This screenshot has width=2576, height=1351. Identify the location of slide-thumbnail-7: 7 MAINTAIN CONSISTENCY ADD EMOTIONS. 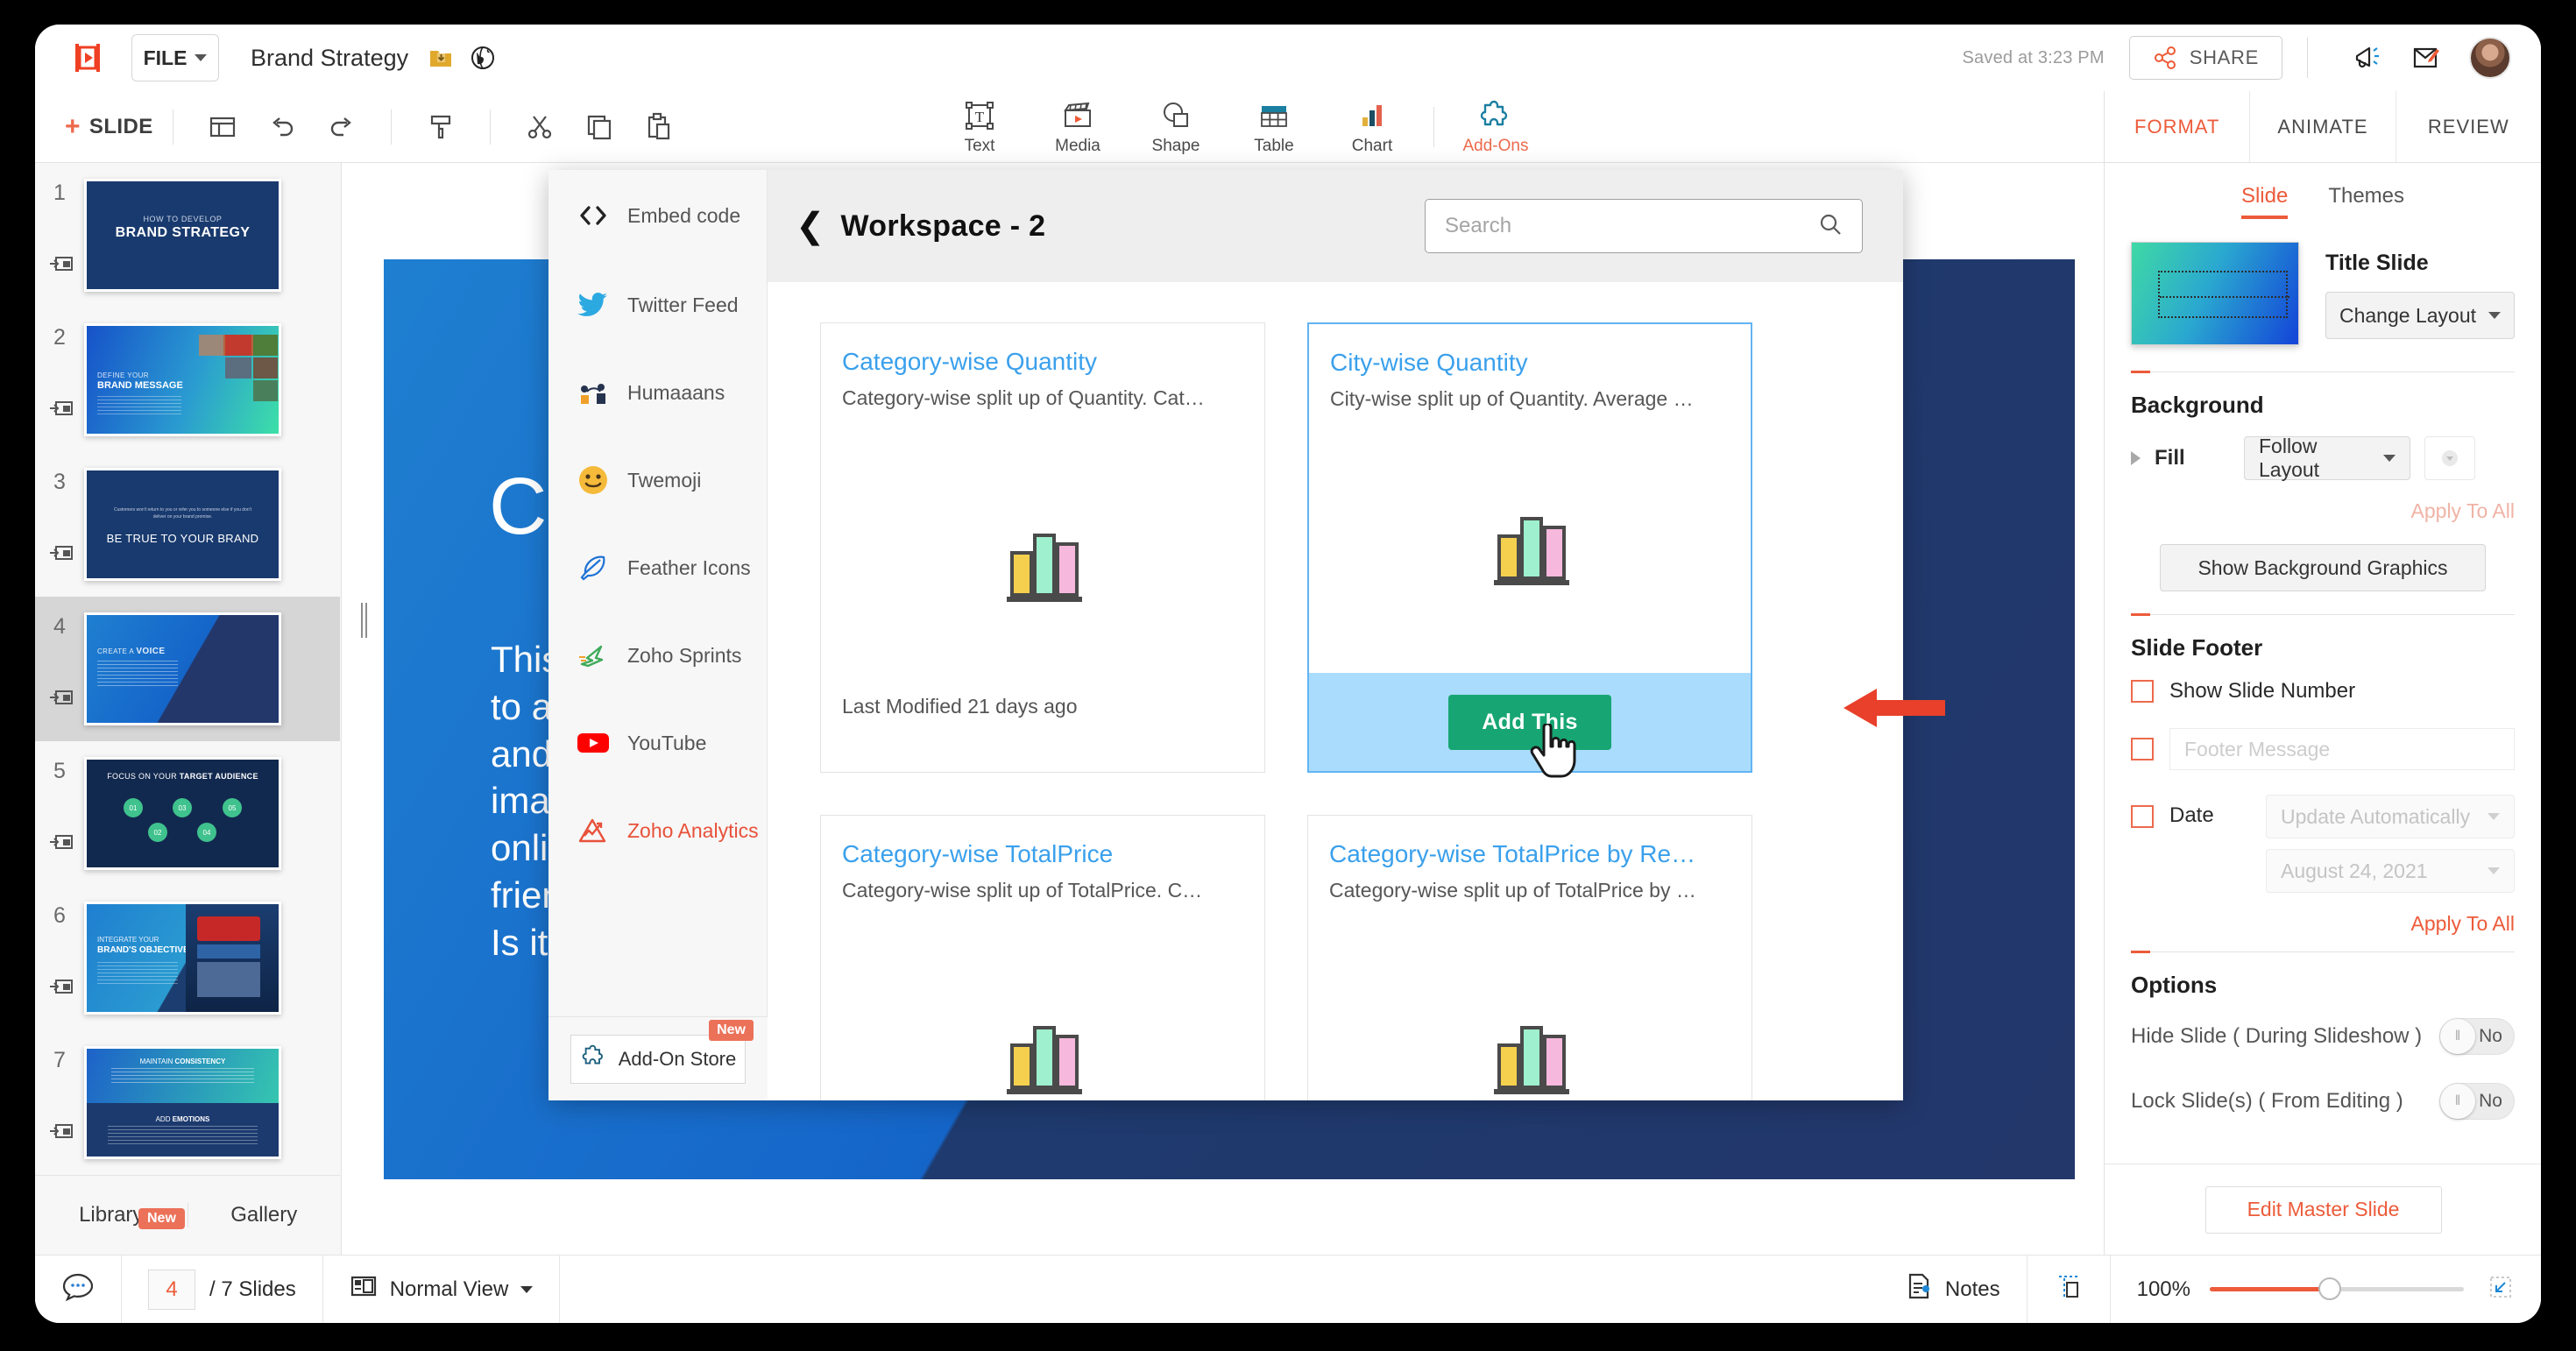
(187, 1102).